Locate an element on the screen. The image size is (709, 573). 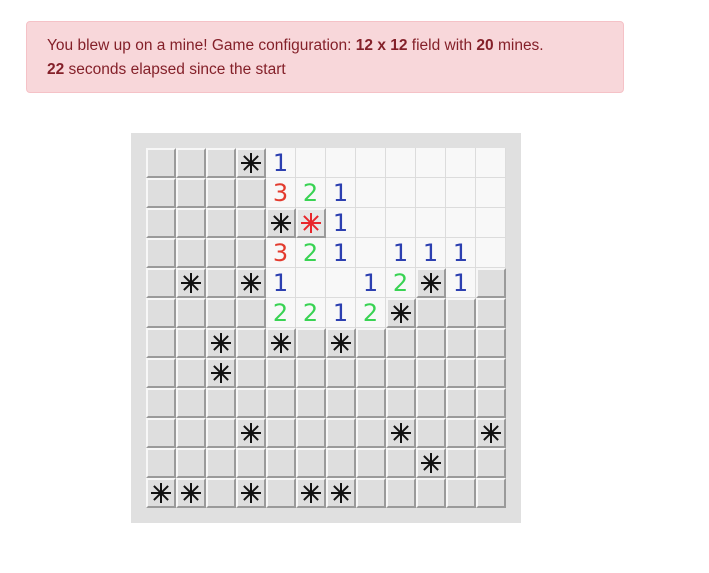
status-line-2: 22 seconds elapsed since the start is located at coordinates (325, 70).